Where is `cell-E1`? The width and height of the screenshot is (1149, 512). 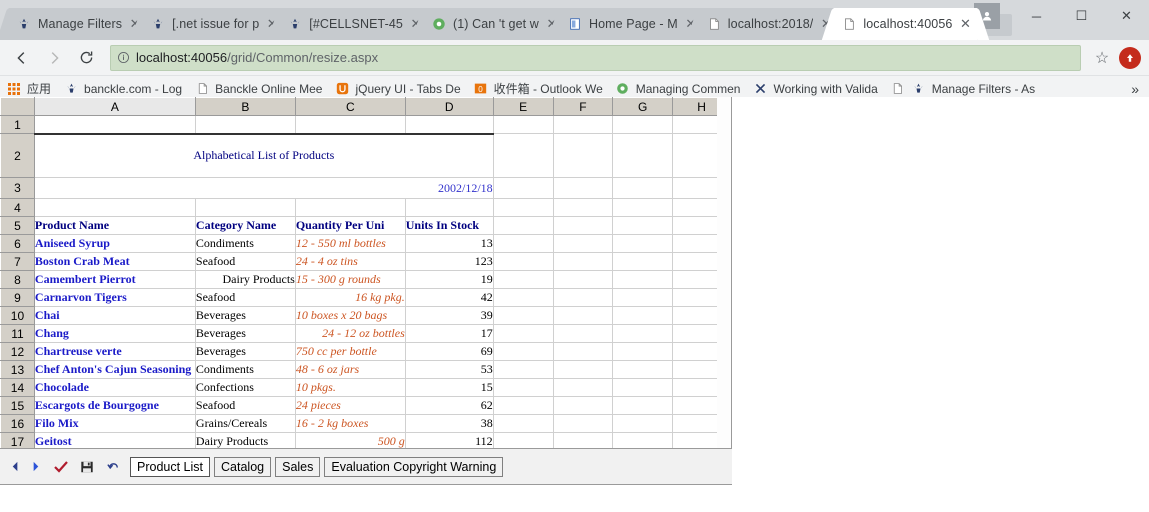 cell-E1 is located at coordinates (523, 124).